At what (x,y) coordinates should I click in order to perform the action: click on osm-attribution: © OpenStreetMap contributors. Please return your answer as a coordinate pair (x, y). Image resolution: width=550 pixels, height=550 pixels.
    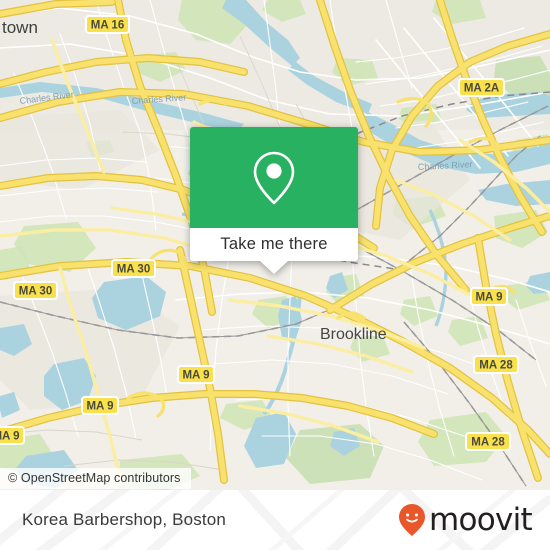
    Looking at the image, I should click on (95, 478).